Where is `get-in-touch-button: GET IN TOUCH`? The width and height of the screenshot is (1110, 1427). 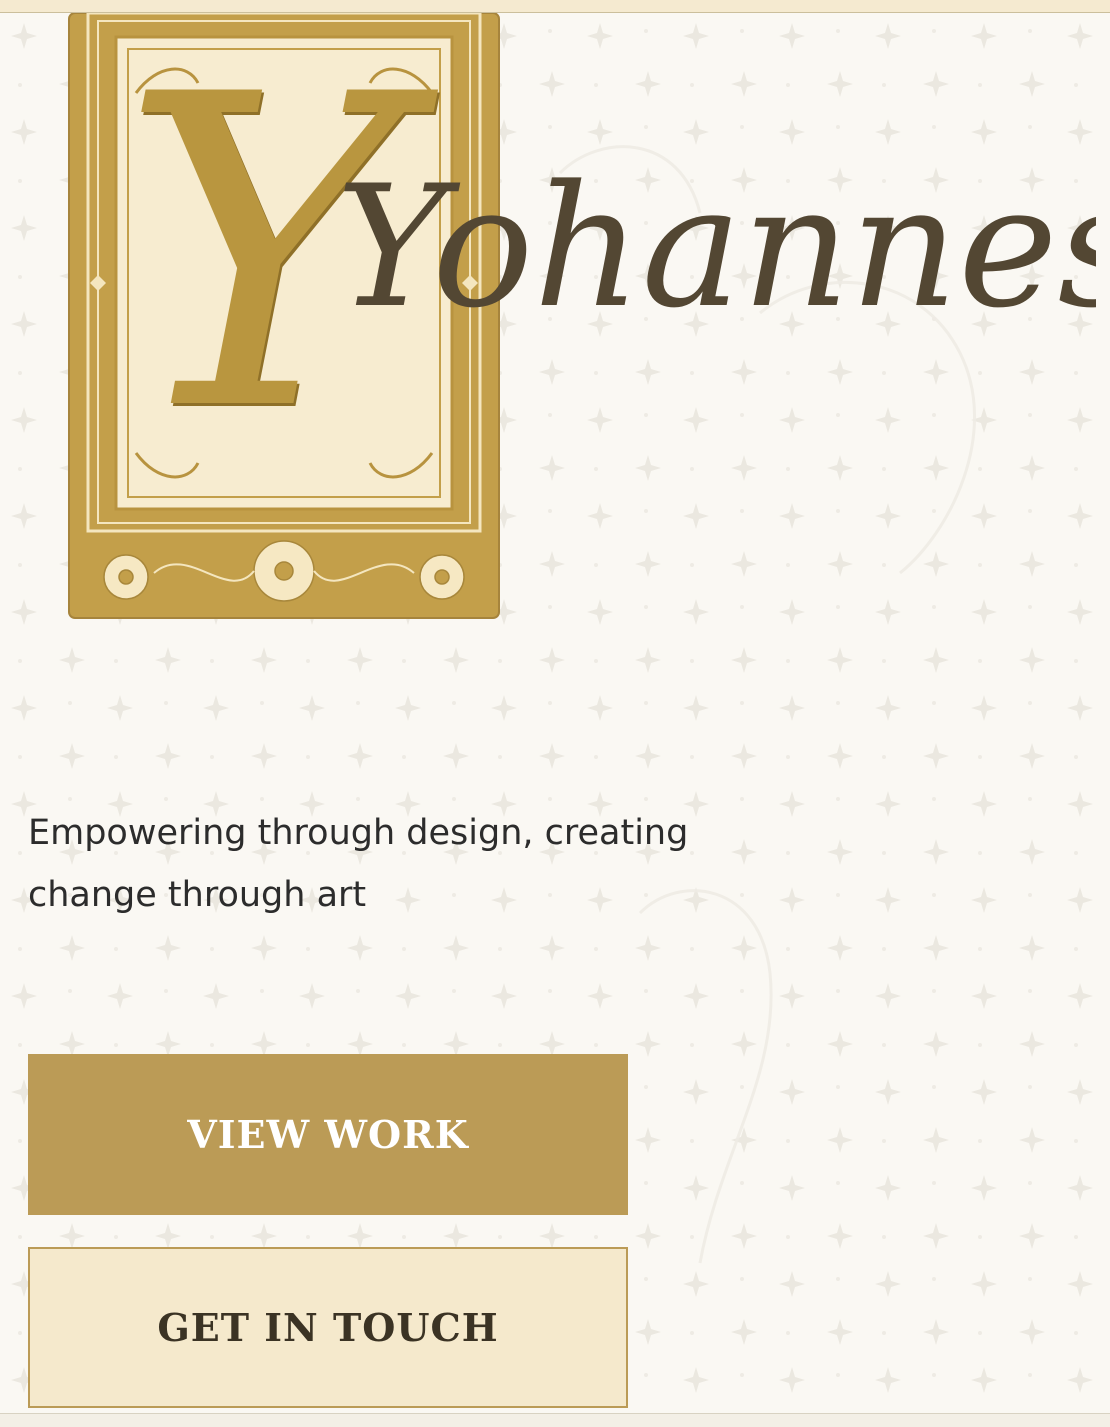
get-in-touch-button: GET IN TOUCH is located at coordinates (328, 1327).